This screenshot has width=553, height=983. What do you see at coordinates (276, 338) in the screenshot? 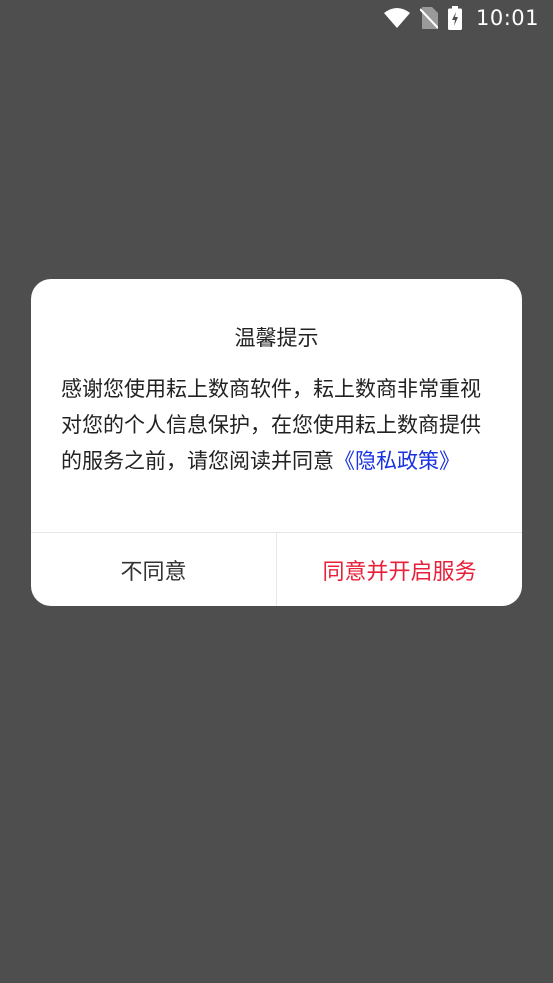
I see `dialog-title: 温馨提示` at bounding box center [276, 338].